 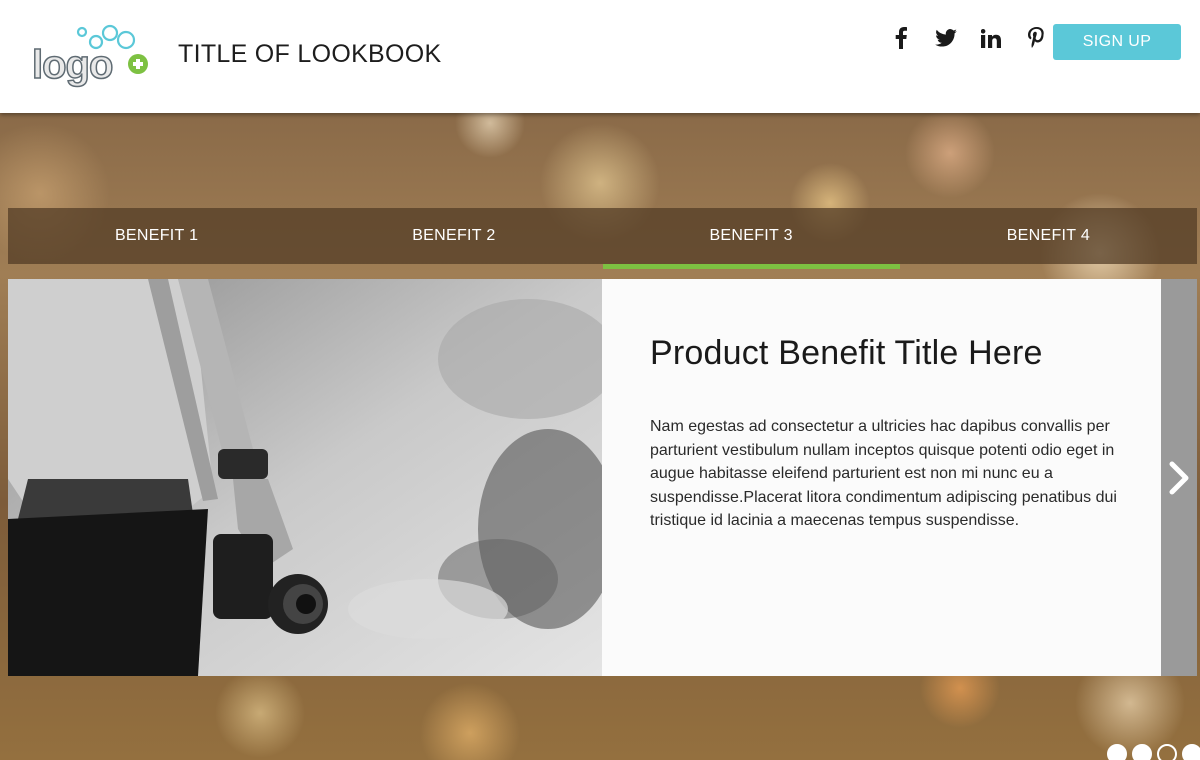 I want to click on facebook-icon, so click(x=901, y=38).